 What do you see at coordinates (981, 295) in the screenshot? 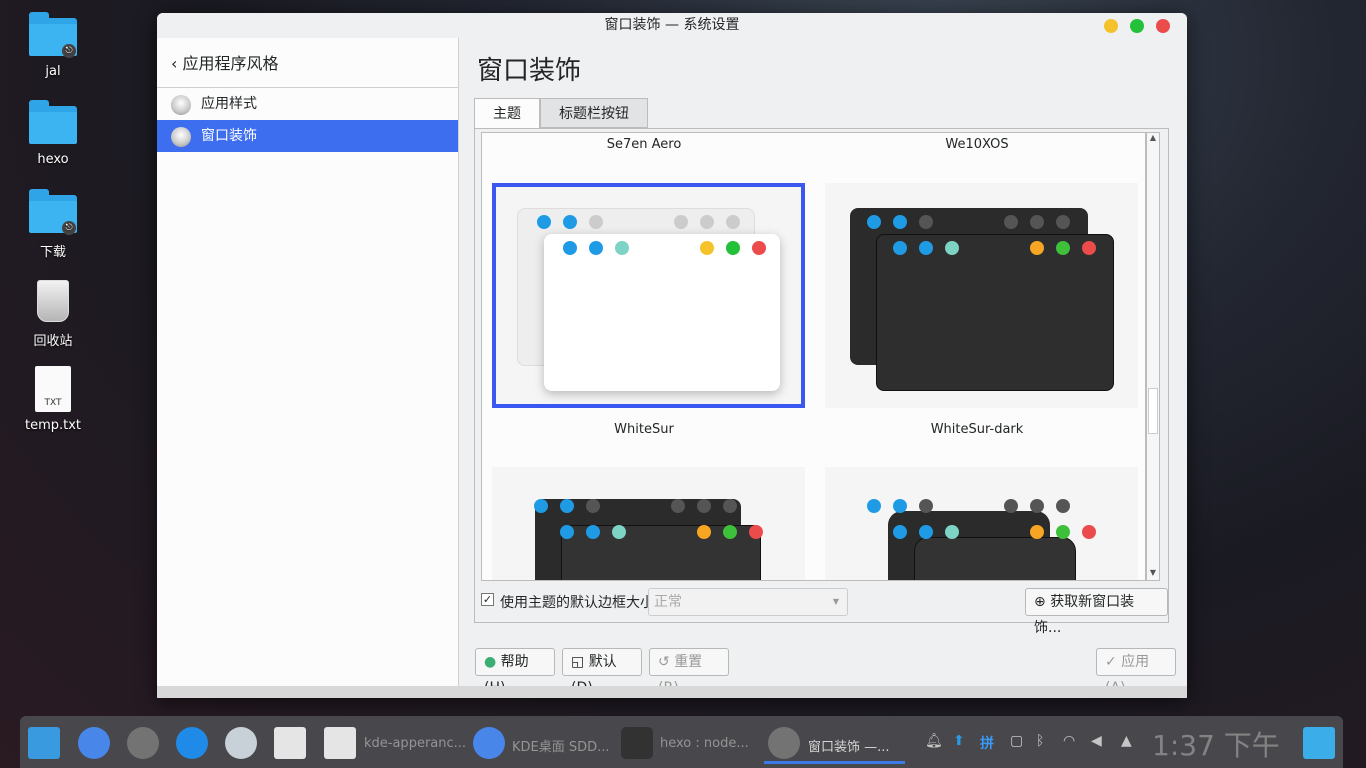
I see `theme-preview-we10xos` at bounding box center [981, 295].